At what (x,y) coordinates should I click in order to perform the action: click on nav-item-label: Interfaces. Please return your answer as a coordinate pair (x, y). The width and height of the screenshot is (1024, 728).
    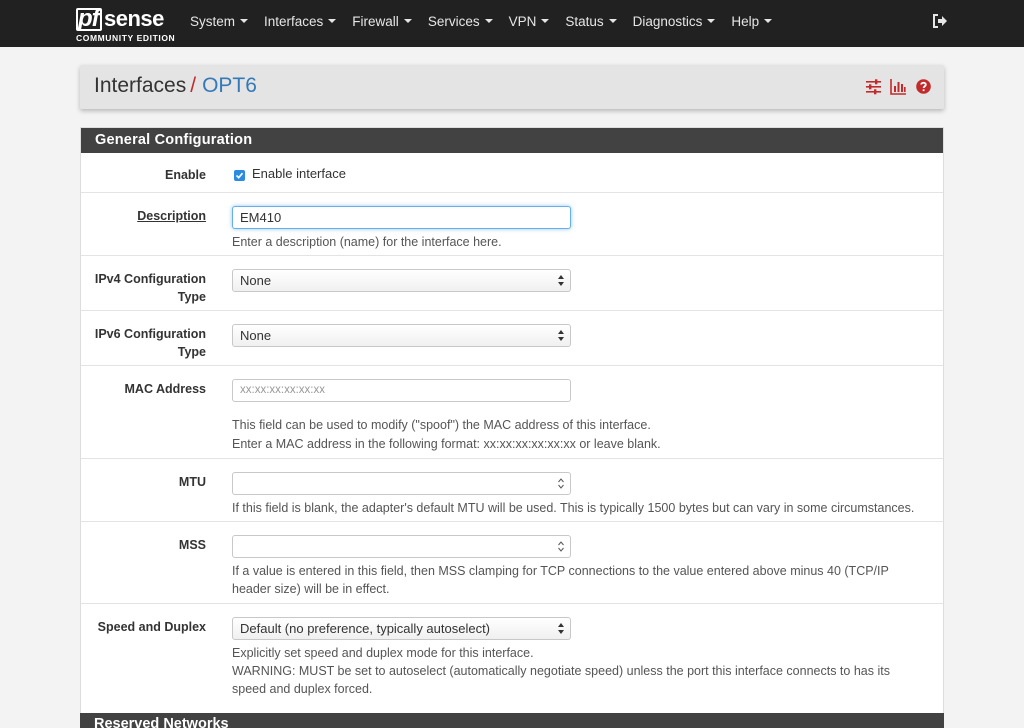
    Looking at the image, I should click on (294, 21).